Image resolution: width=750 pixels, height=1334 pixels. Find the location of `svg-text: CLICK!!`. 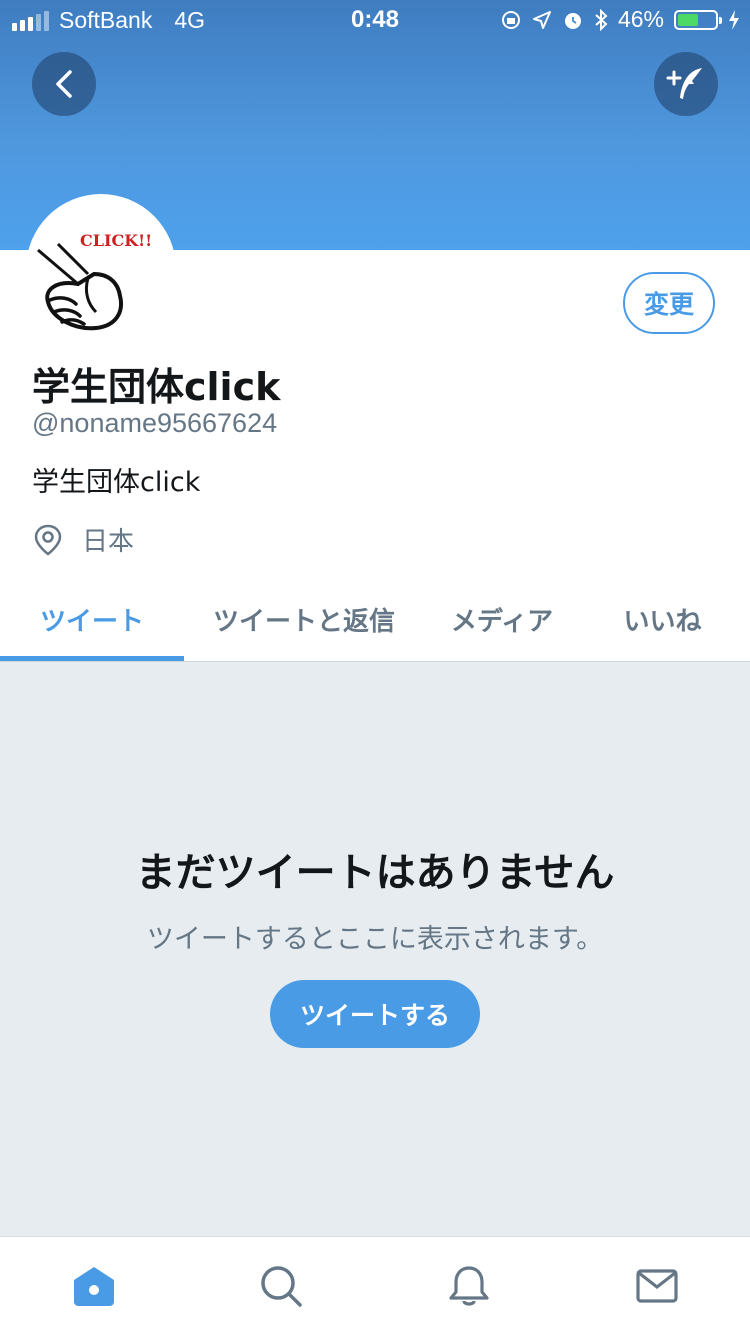

svg-text: CLICK!! is located at coordinates (116, 240).